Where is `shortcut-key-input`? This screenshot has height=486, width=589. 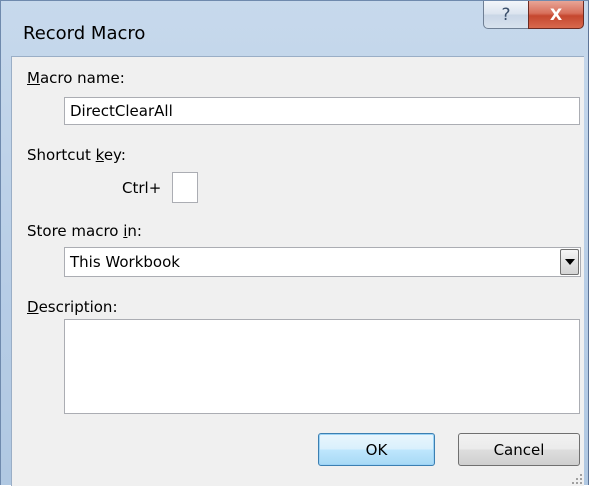 shortcut-key-input is located at coordinates (185, 187).